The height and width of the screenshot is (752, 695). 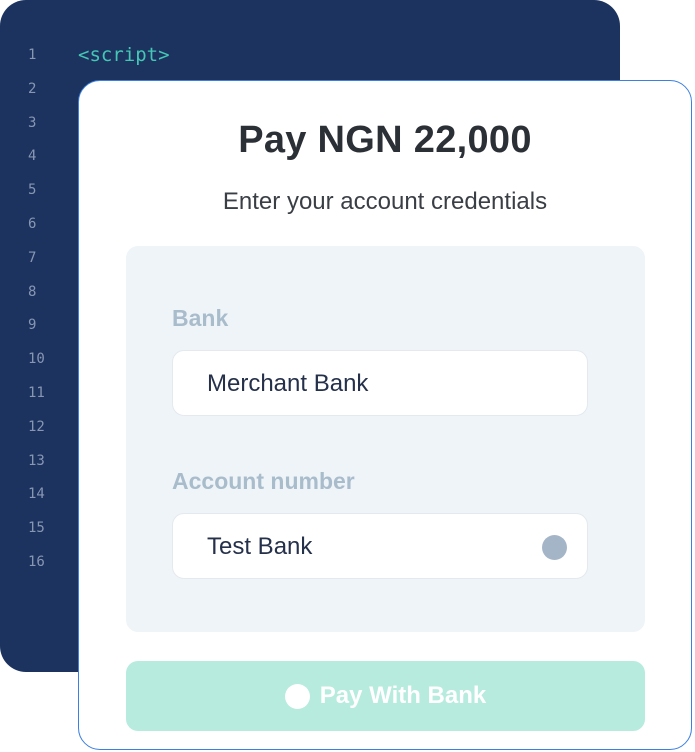 I want to click on bank-field-value: Merchant Bank, so click(x=288, y=383).